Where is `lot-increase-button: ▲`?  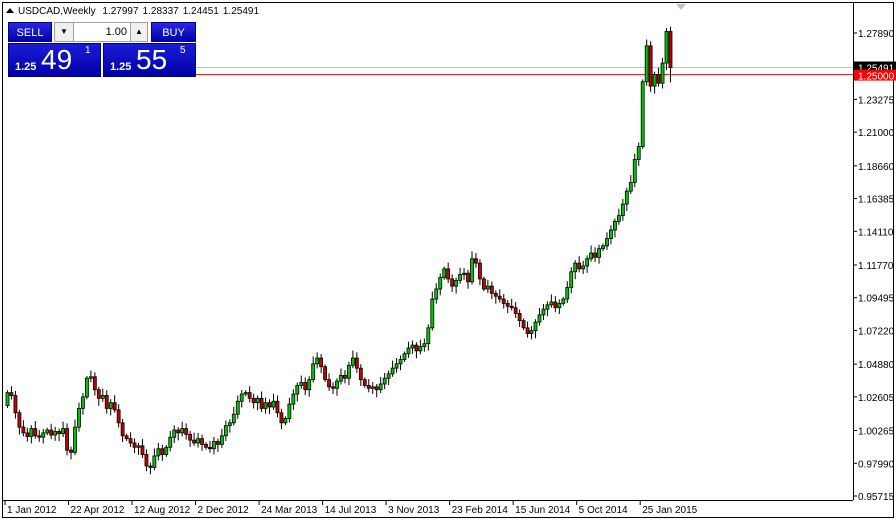 lot-increase-button: ▲ is located at coordinates (139, 32).